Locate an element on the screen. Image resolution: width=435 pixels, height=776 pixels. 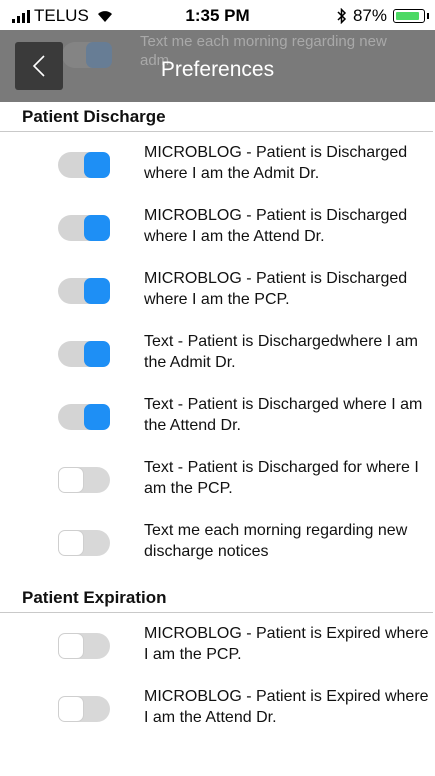
battery-area: 87% is located at coordinates (383, 16).